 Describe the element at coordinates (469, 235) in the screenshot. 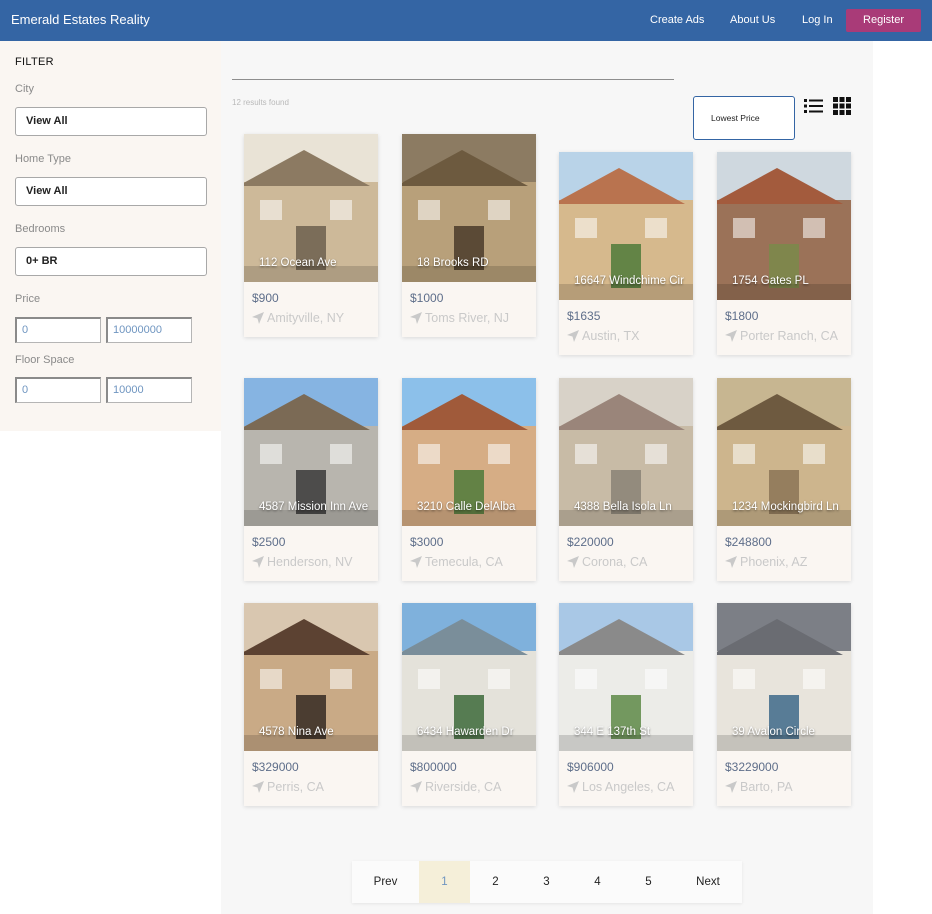

I see `listing-card: 18 Brooks RD $1000 Toms River, NJ` at that location.